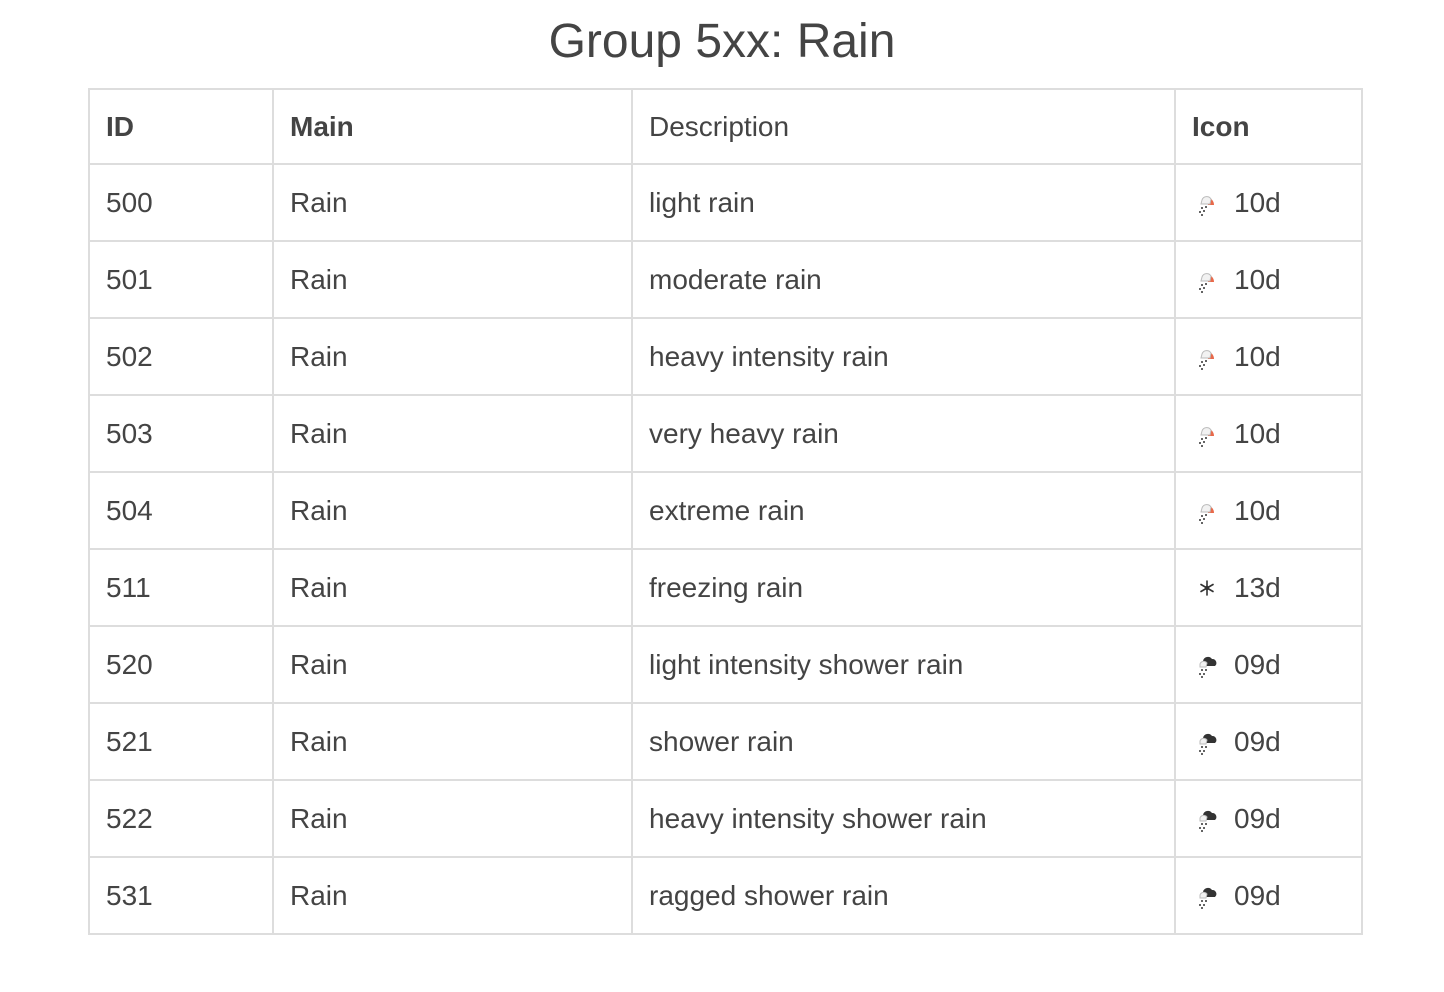 Image resolution: width=1444 pixels, height=992 pixels. I want to click on table-row: 500 Rain light rain 10d, so click(725, 202).